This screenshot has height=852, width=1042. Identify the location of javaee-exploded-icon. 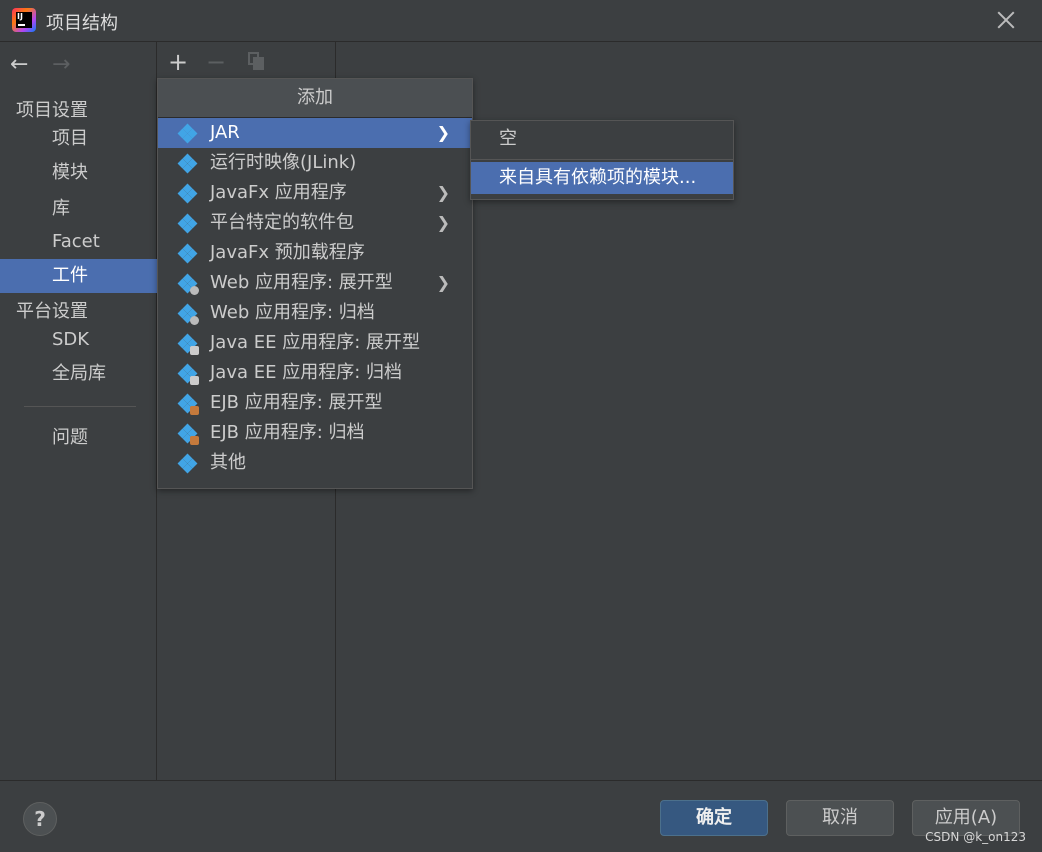
(188, 344).